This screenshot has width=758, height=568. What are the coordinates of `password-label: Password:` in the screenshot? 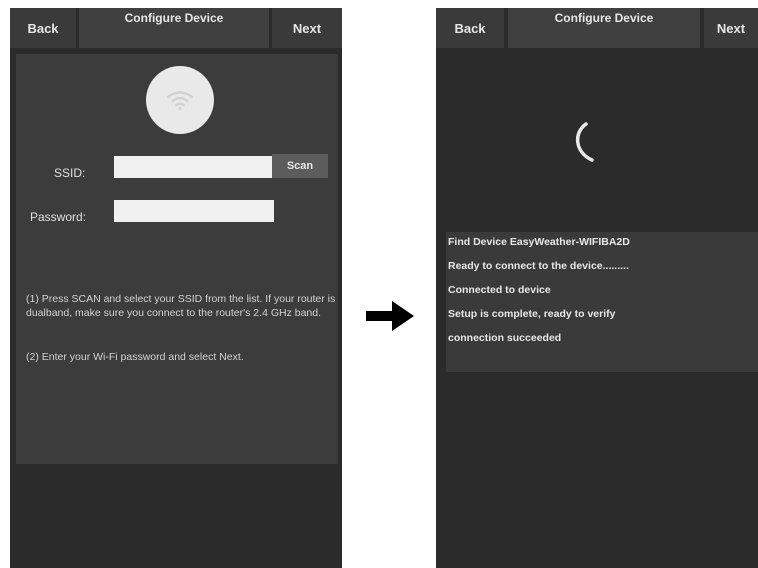 It's located at (58, 217).